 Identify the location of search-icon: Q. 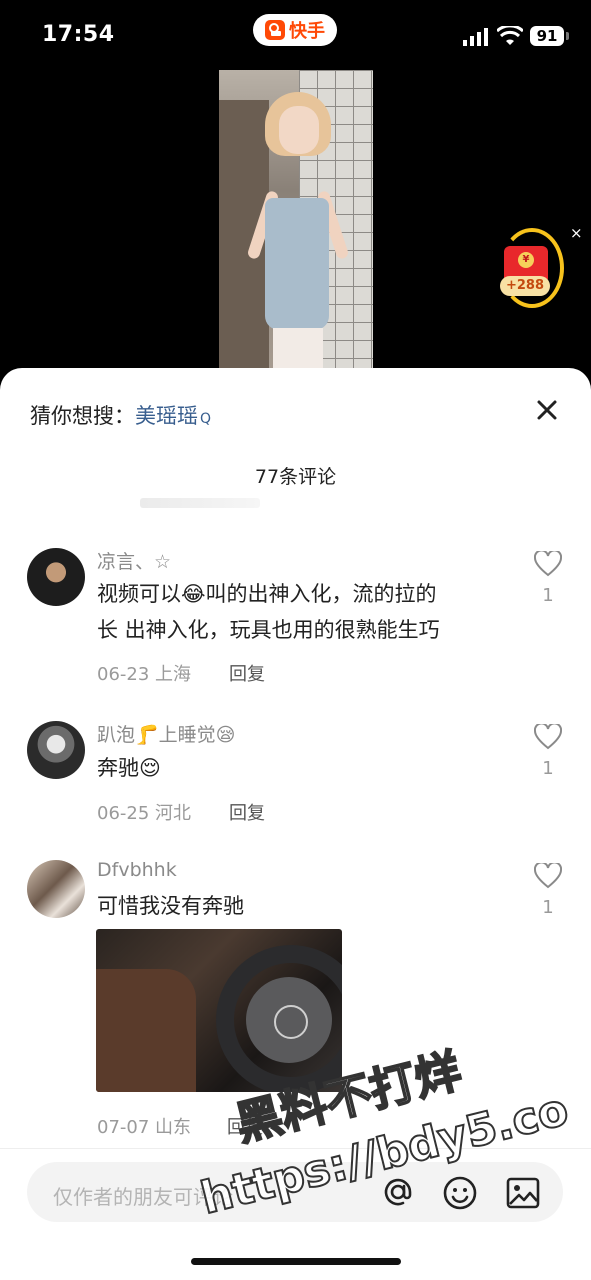
(206, 419).